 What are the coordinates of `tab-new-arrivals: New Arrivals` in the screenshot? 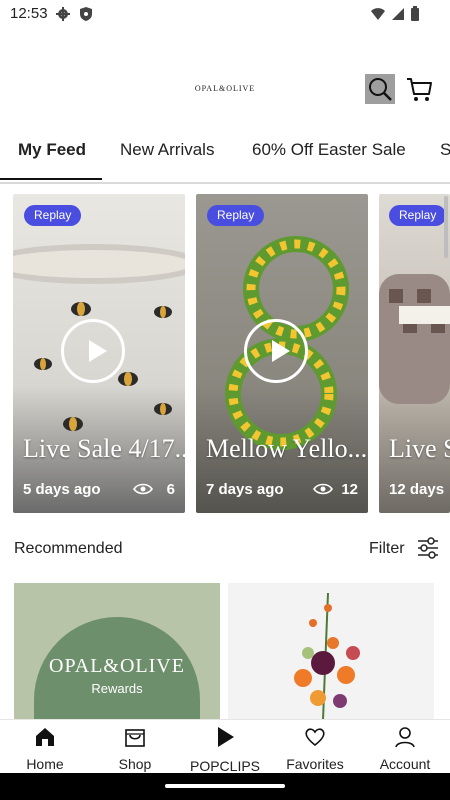 It's located at (167, 154).